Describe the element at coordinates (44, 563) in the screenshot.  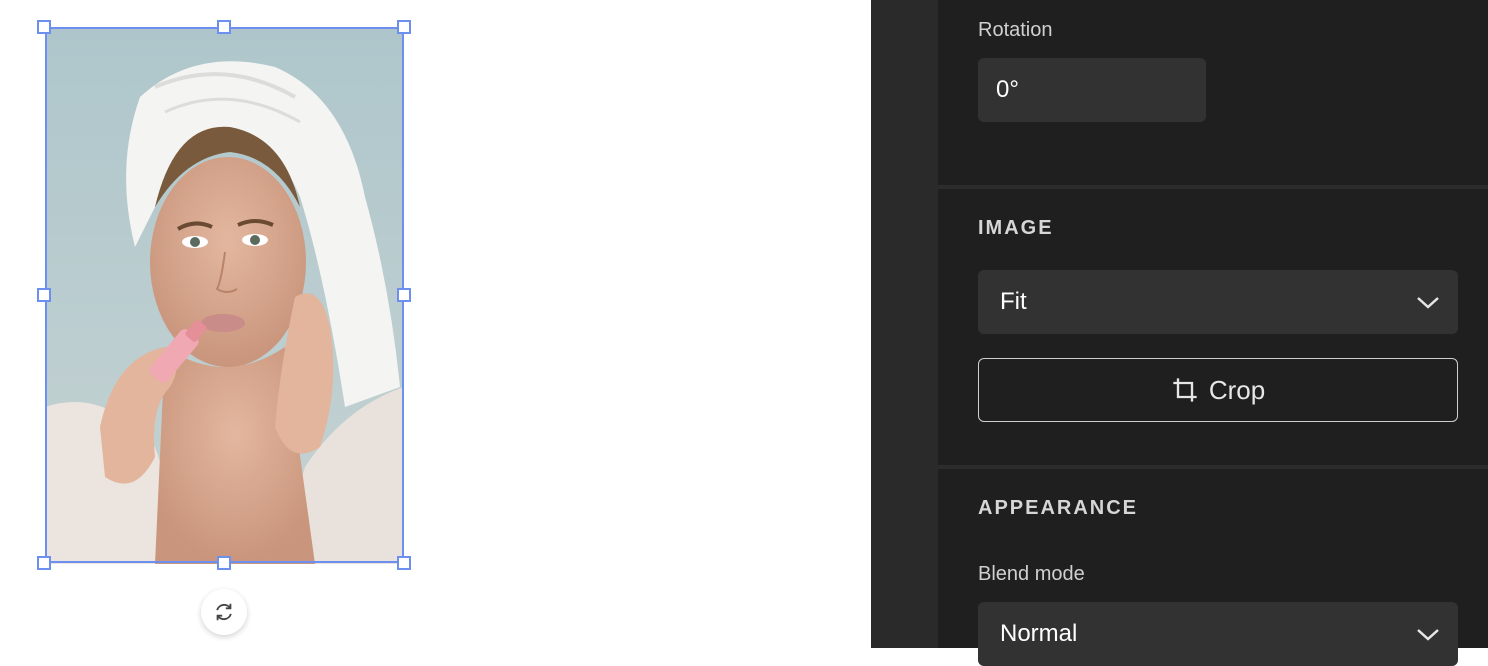
I see `resize-handle-bottom-left` at that location.